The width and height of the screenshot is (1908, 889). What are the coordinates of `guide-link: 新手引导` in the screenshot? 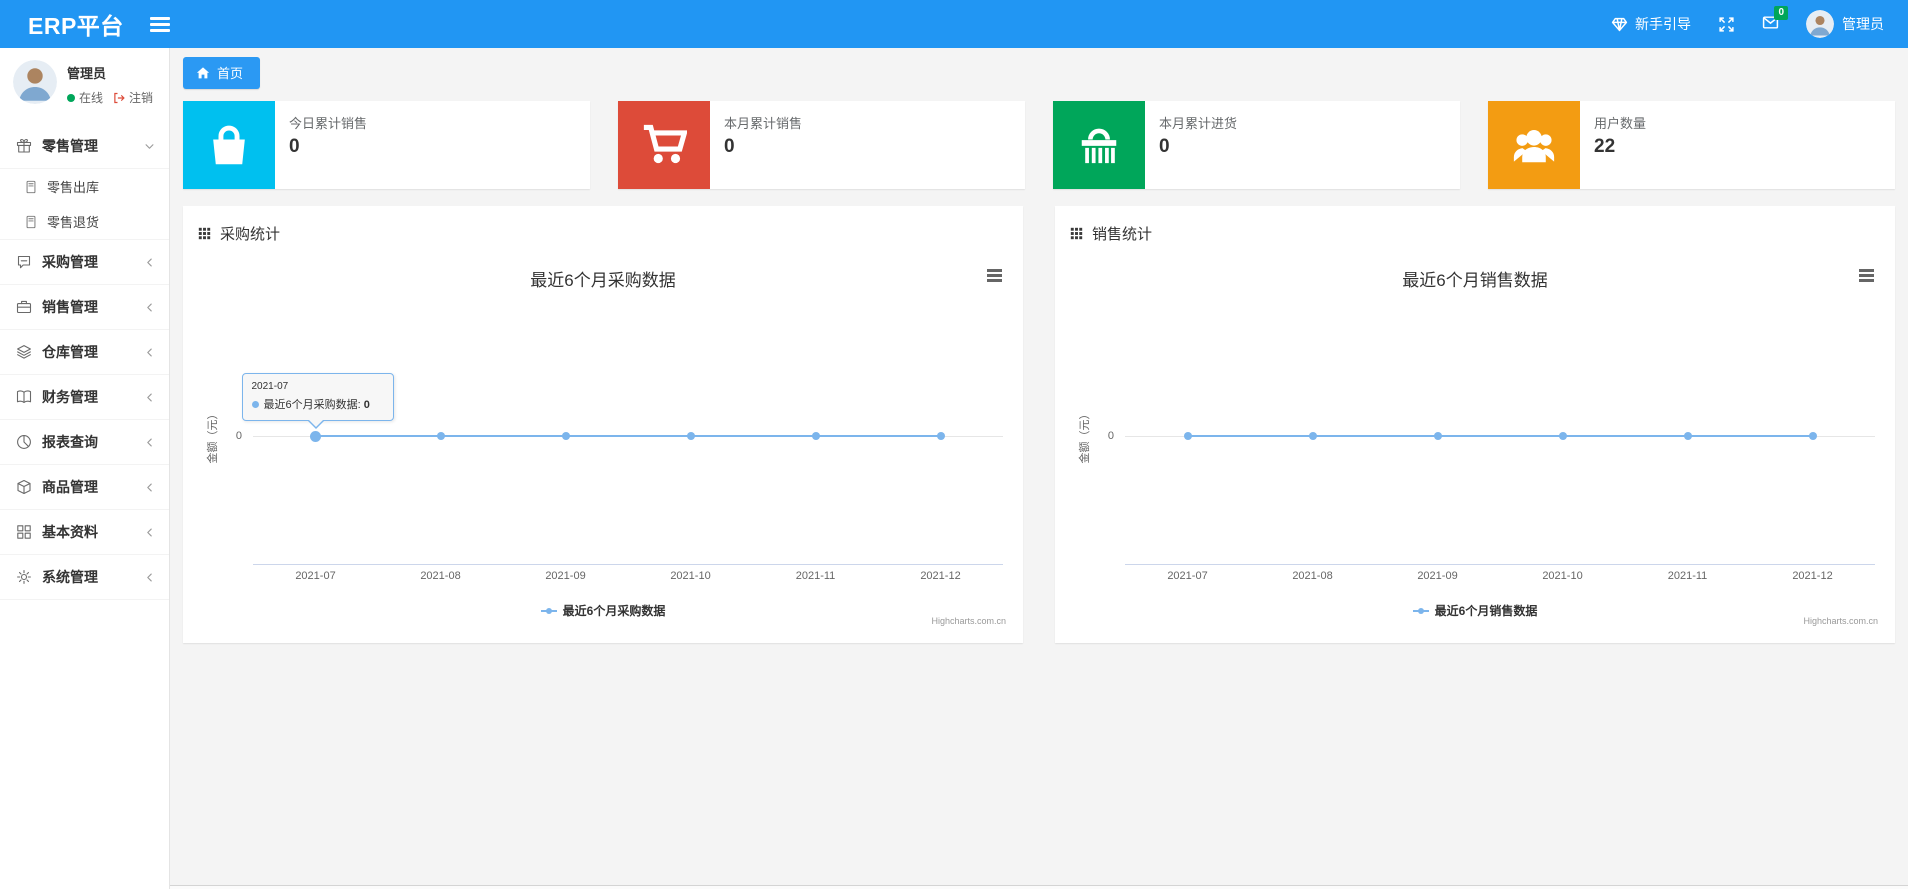 It's located at (1651, 24).